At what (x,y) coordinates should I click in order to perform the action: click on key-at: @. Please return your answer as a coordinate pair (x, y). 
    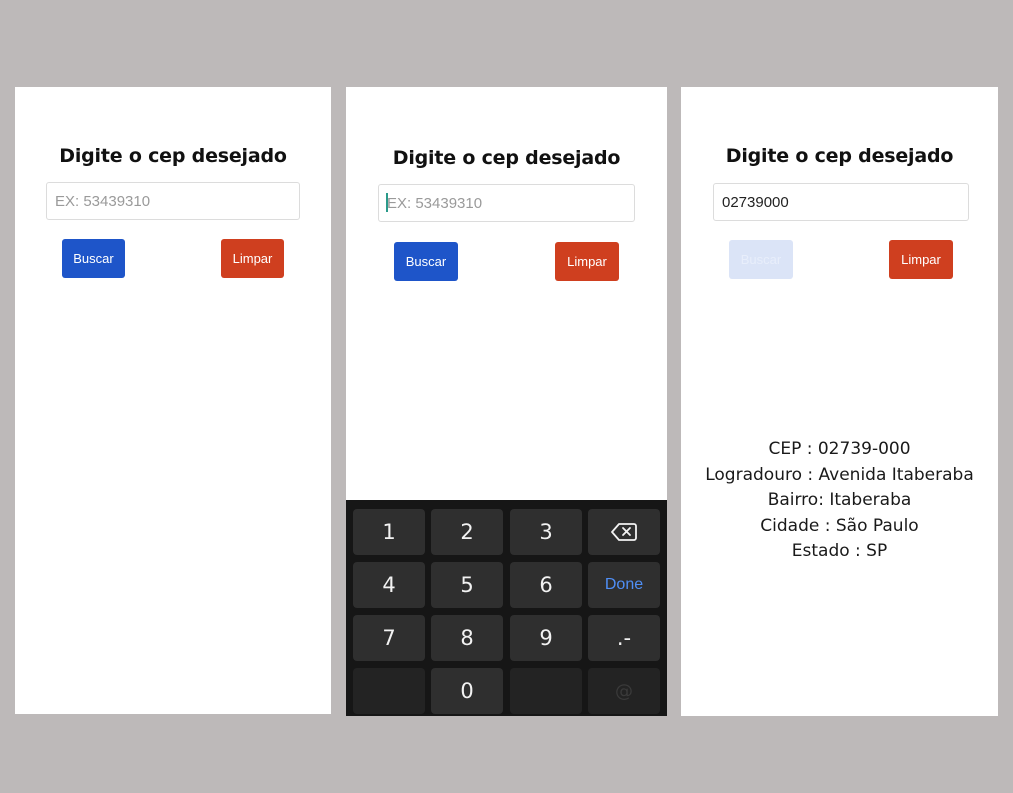
    Looking at the image, I should click on (624, 691).